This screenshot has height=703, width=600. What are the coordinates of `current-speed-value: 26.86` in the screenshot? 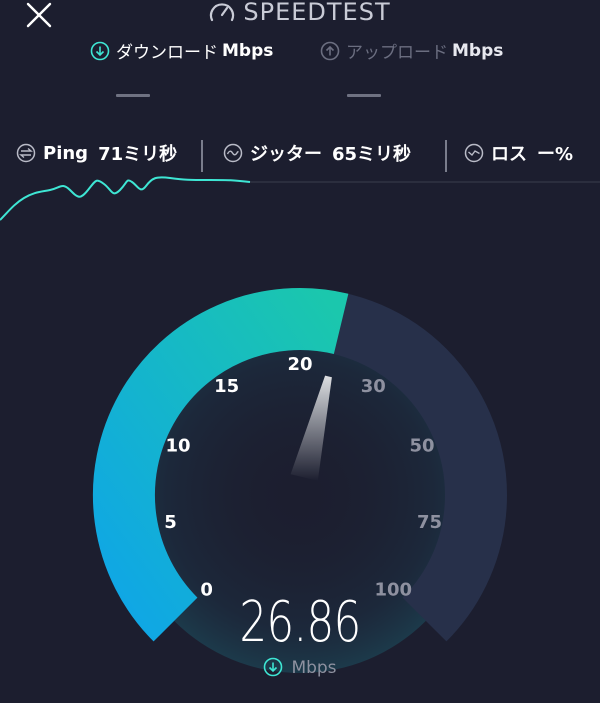 It's located at (300, 622).